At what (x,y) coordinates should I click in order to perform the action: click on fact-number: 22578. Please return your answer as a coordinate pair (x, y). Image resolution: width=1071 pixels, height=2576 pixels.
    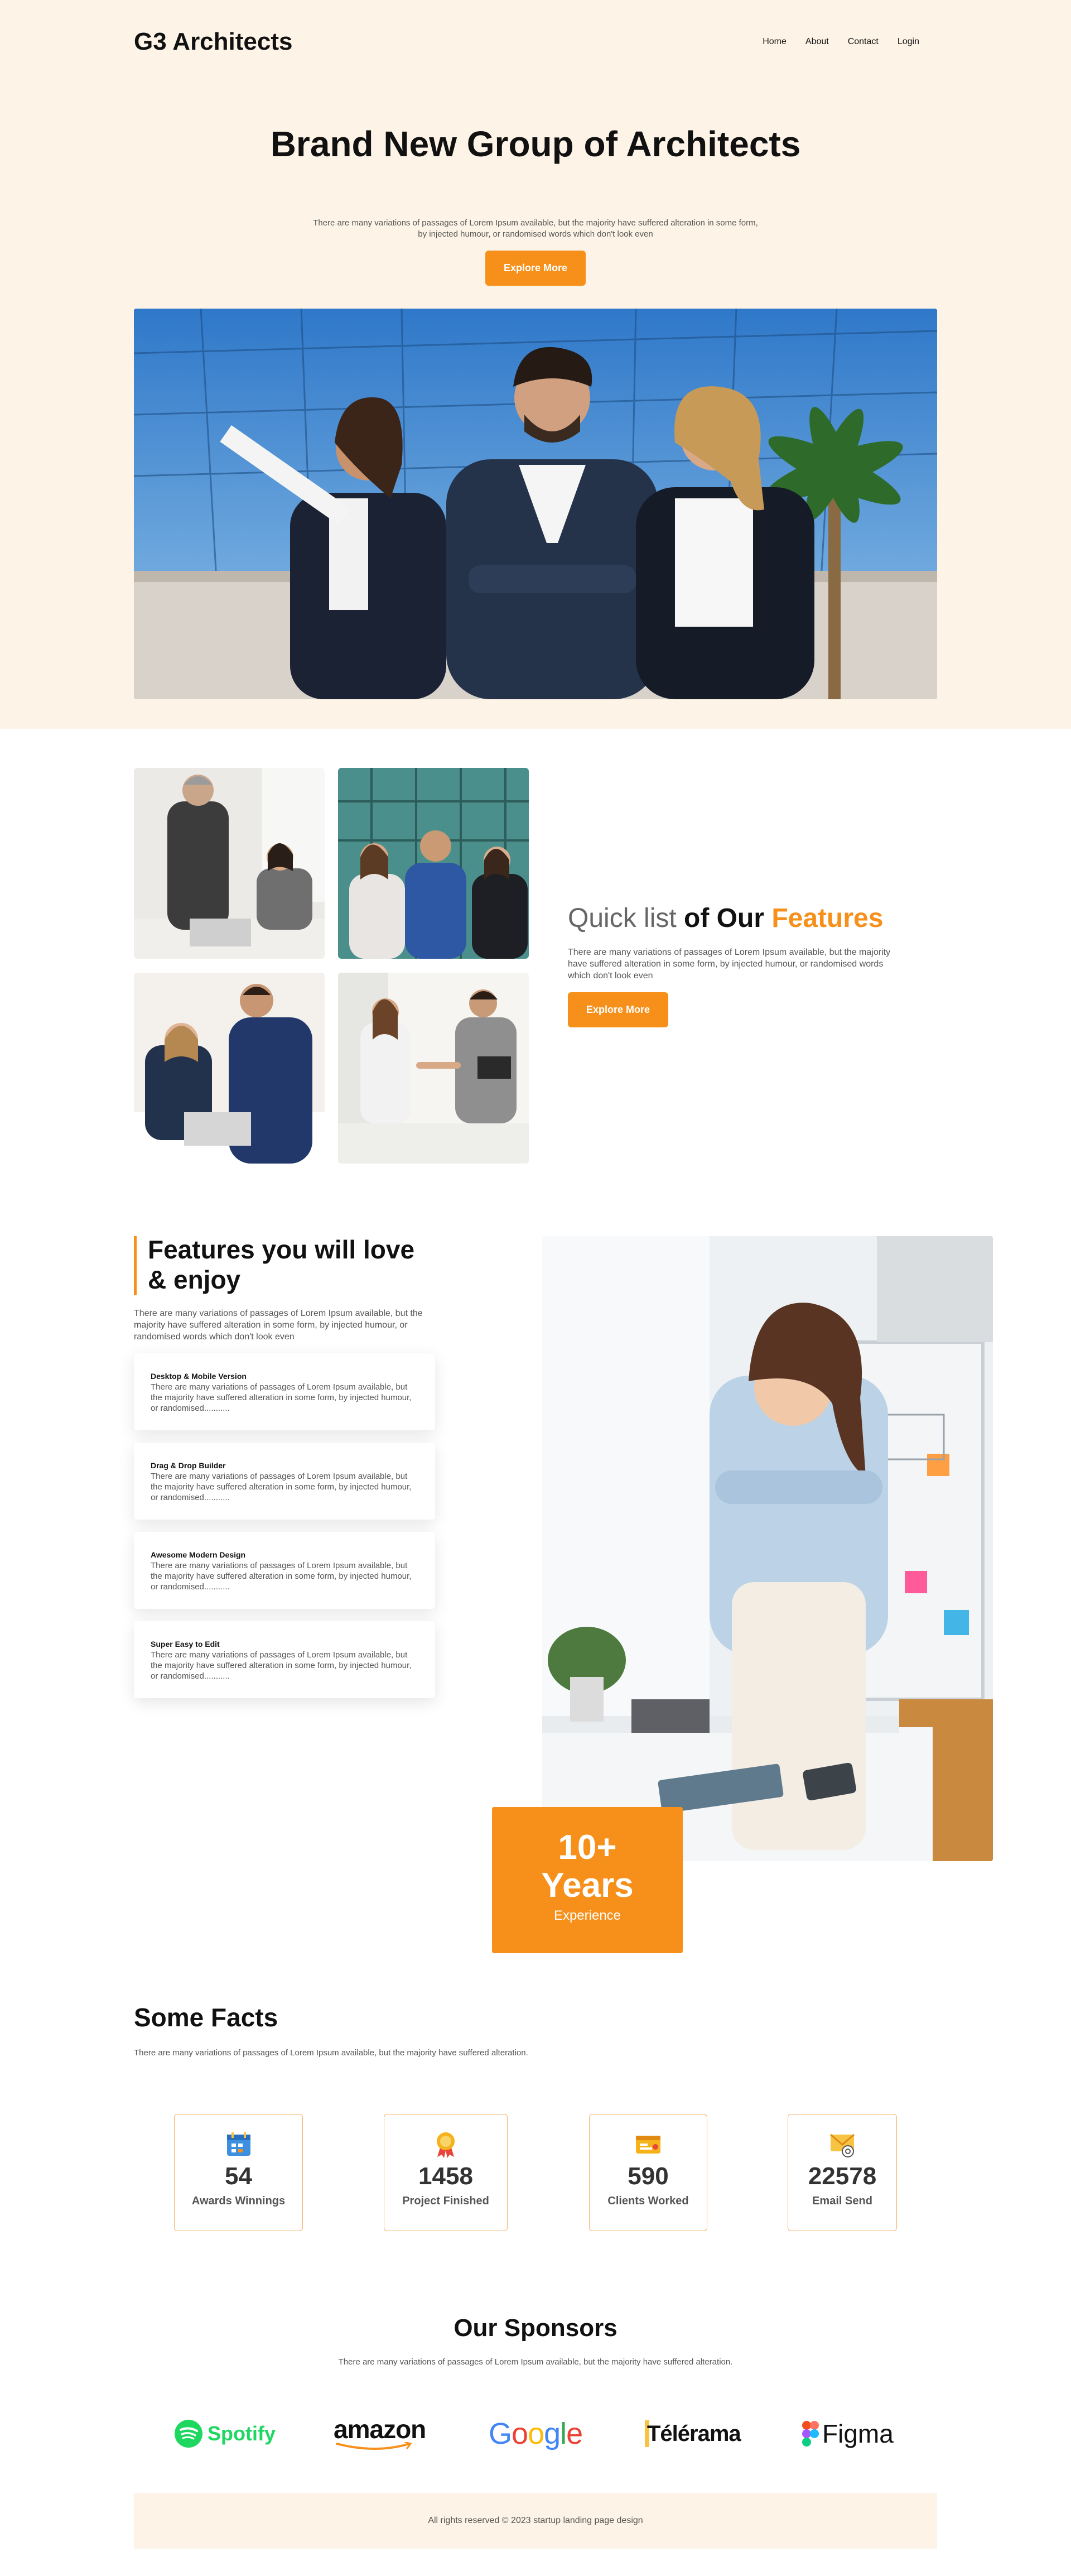
    Looking at the image, I should click on (843, 2176).